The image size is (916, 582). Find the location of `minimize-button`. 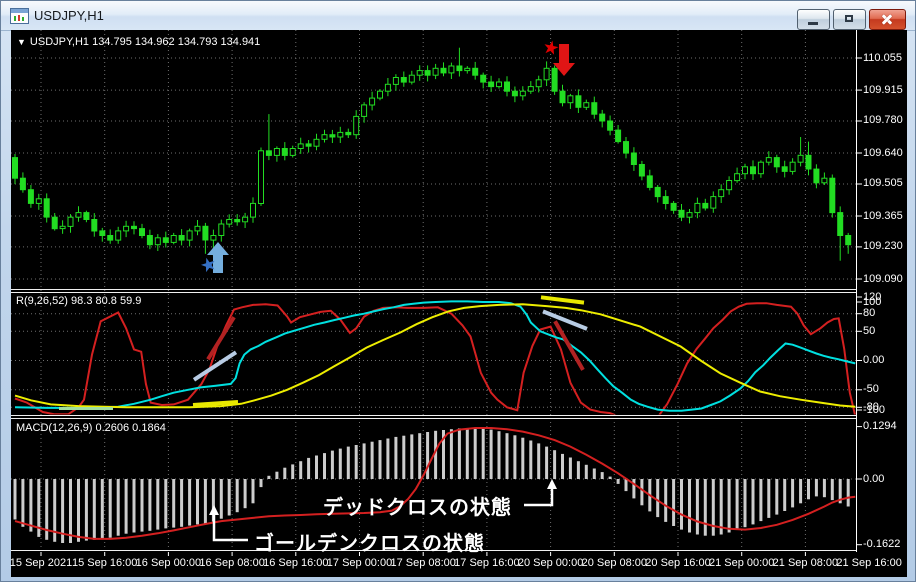

minimize-button is located at coordinates (813, 19).